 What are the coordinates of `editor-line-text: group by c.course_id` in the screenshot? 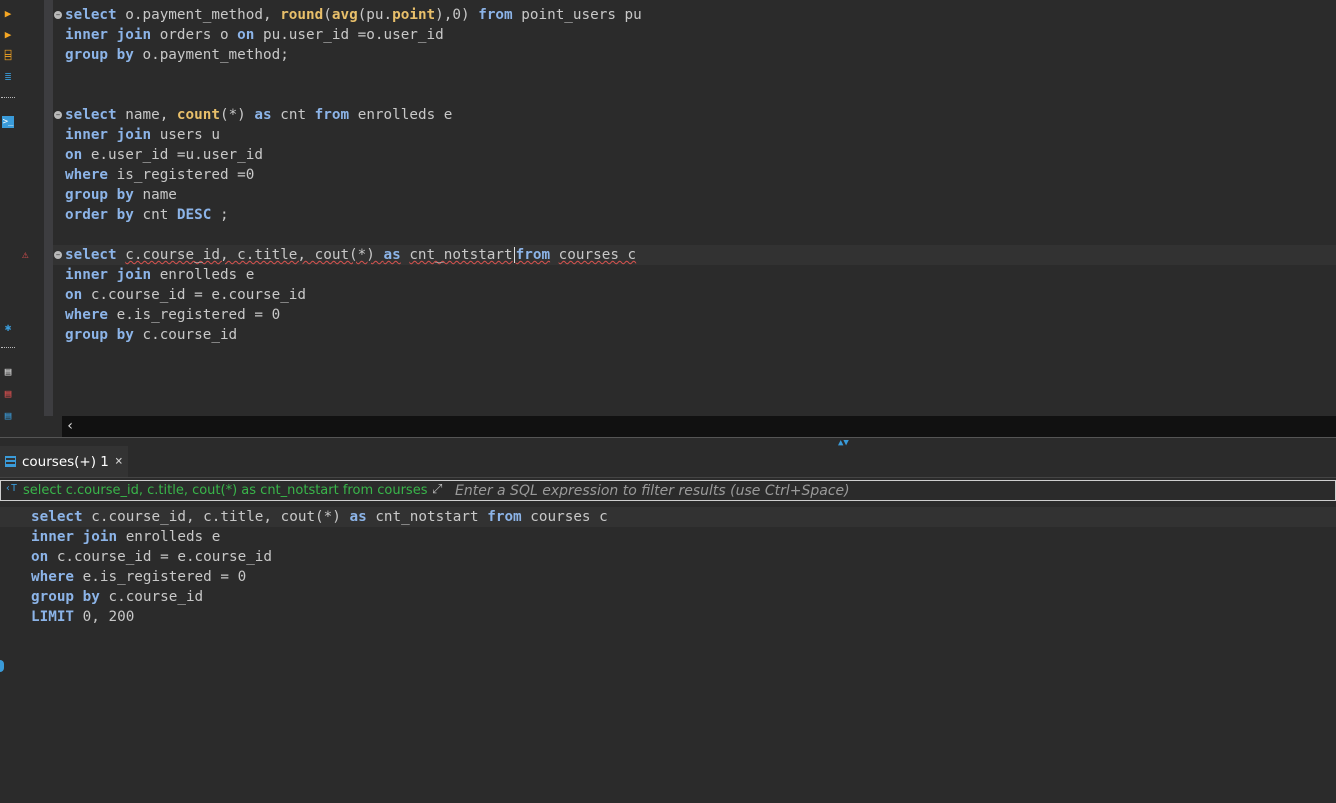 It's located at (151, 335).